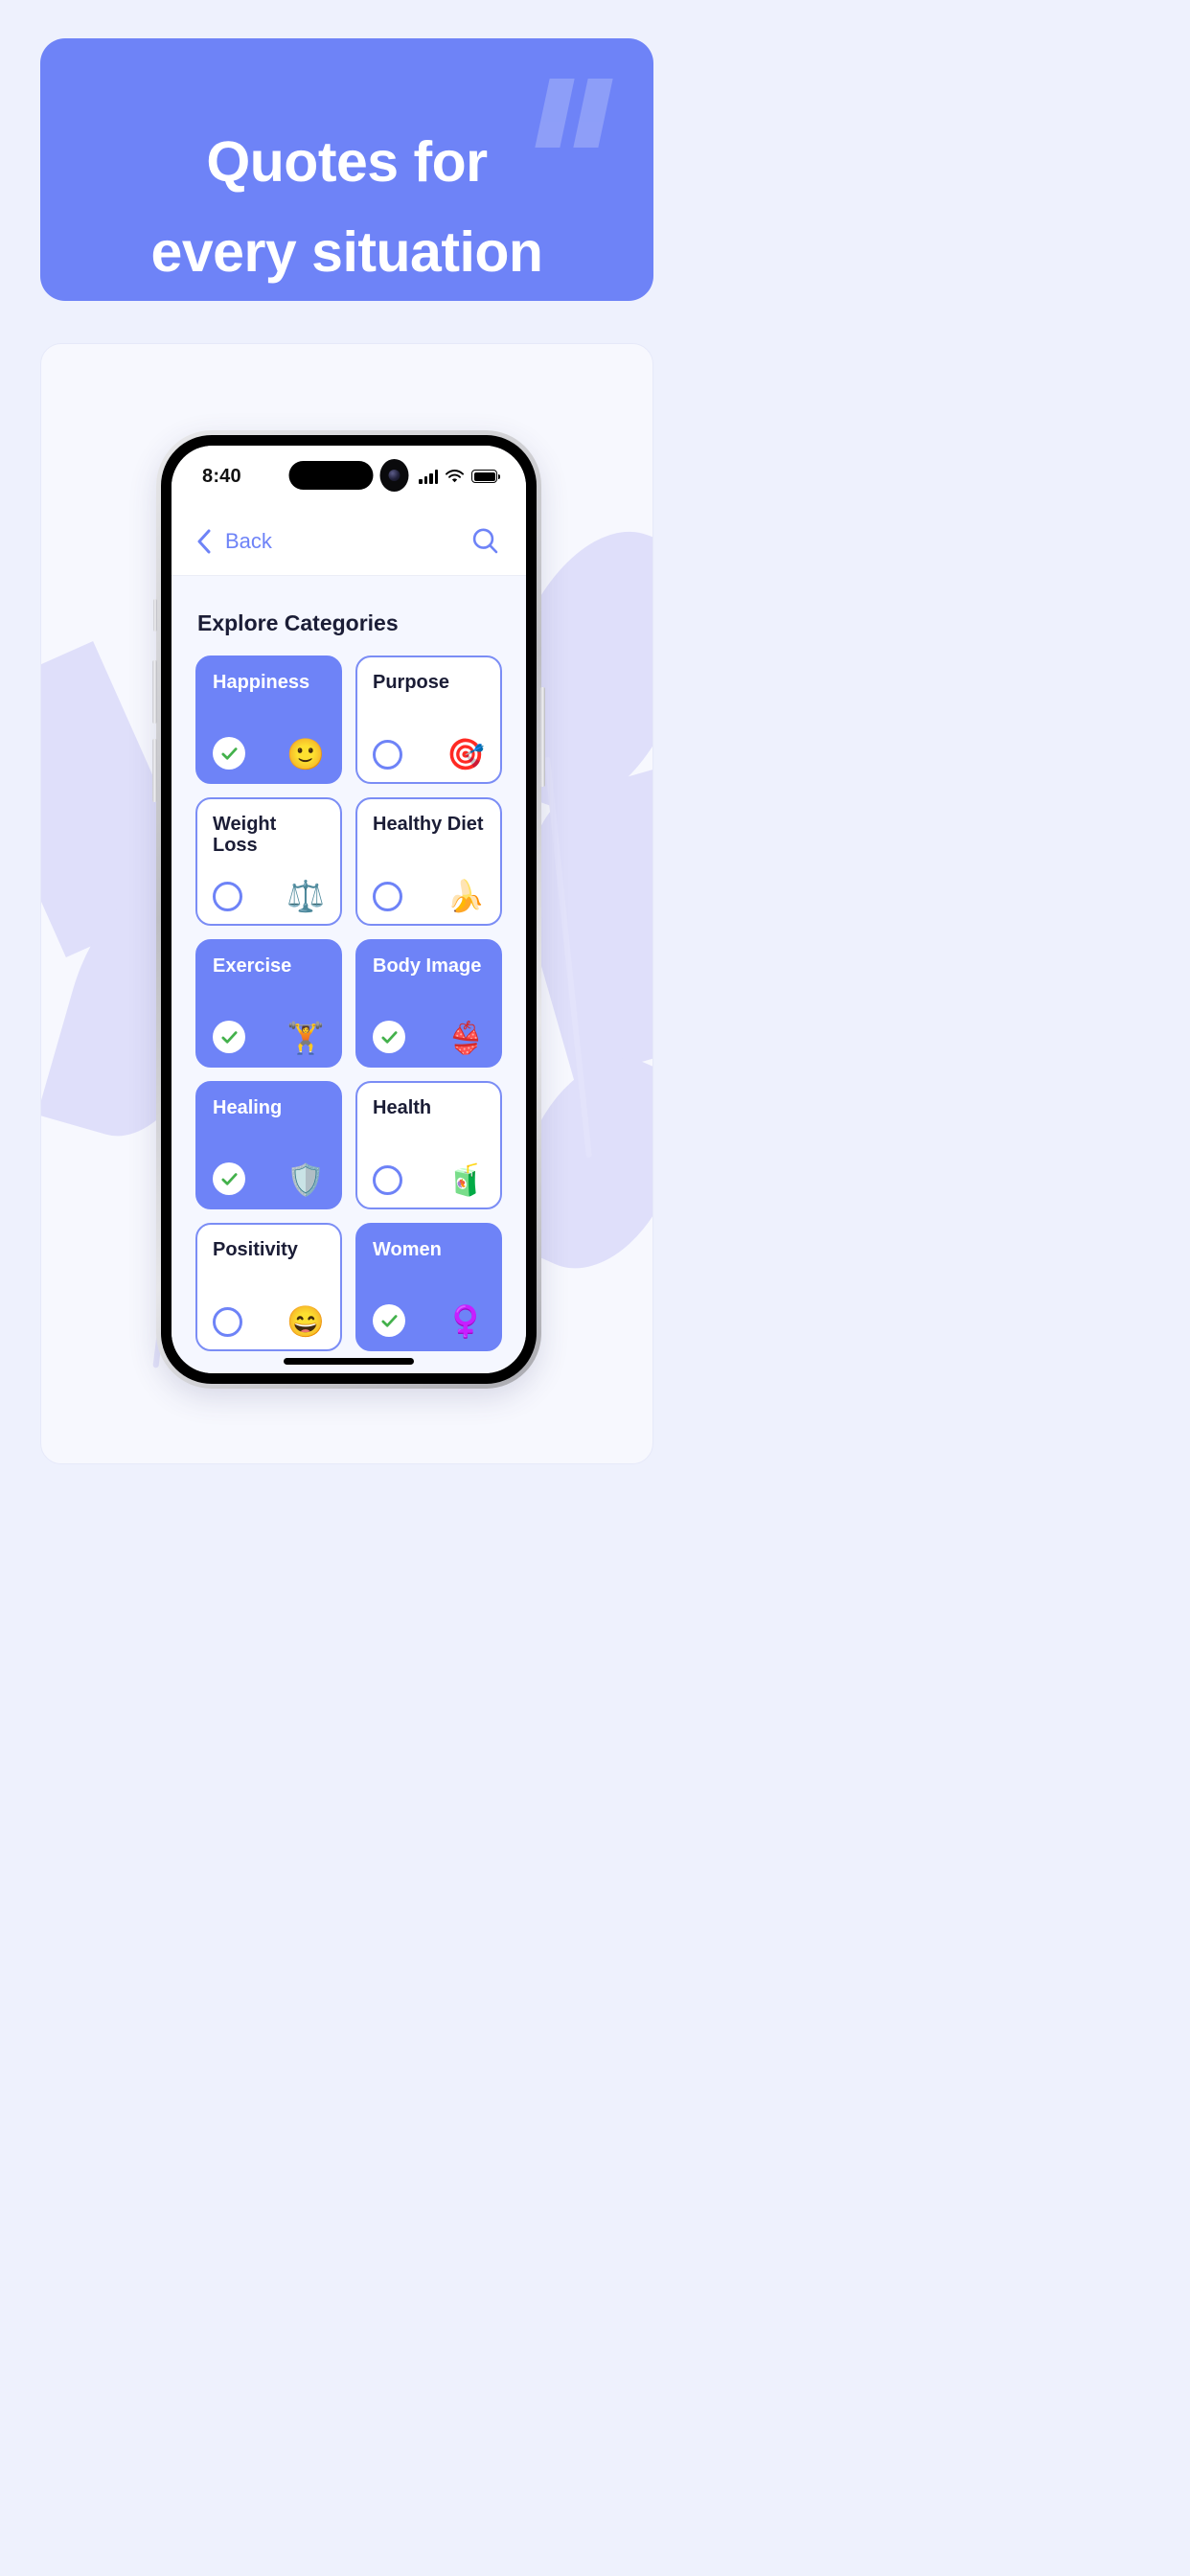  I want to click on wifi-icon, so click(455, 475).